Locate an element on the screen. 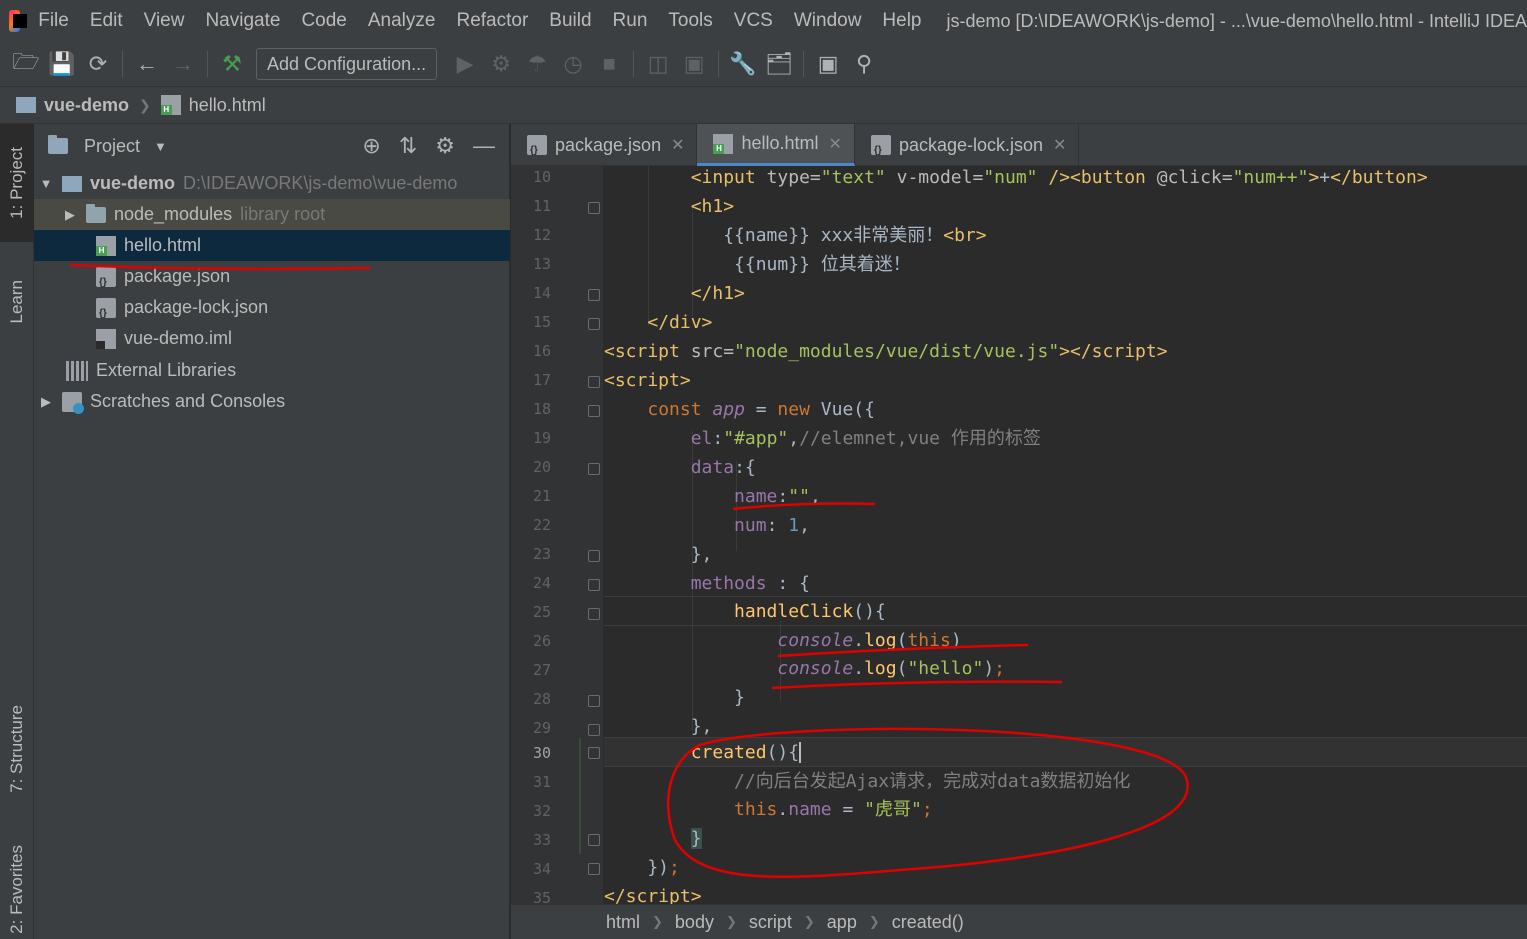 The height and width of the screenshot is (939, 1527). breadcrumb-body: body is located at coordinates (694, 922).